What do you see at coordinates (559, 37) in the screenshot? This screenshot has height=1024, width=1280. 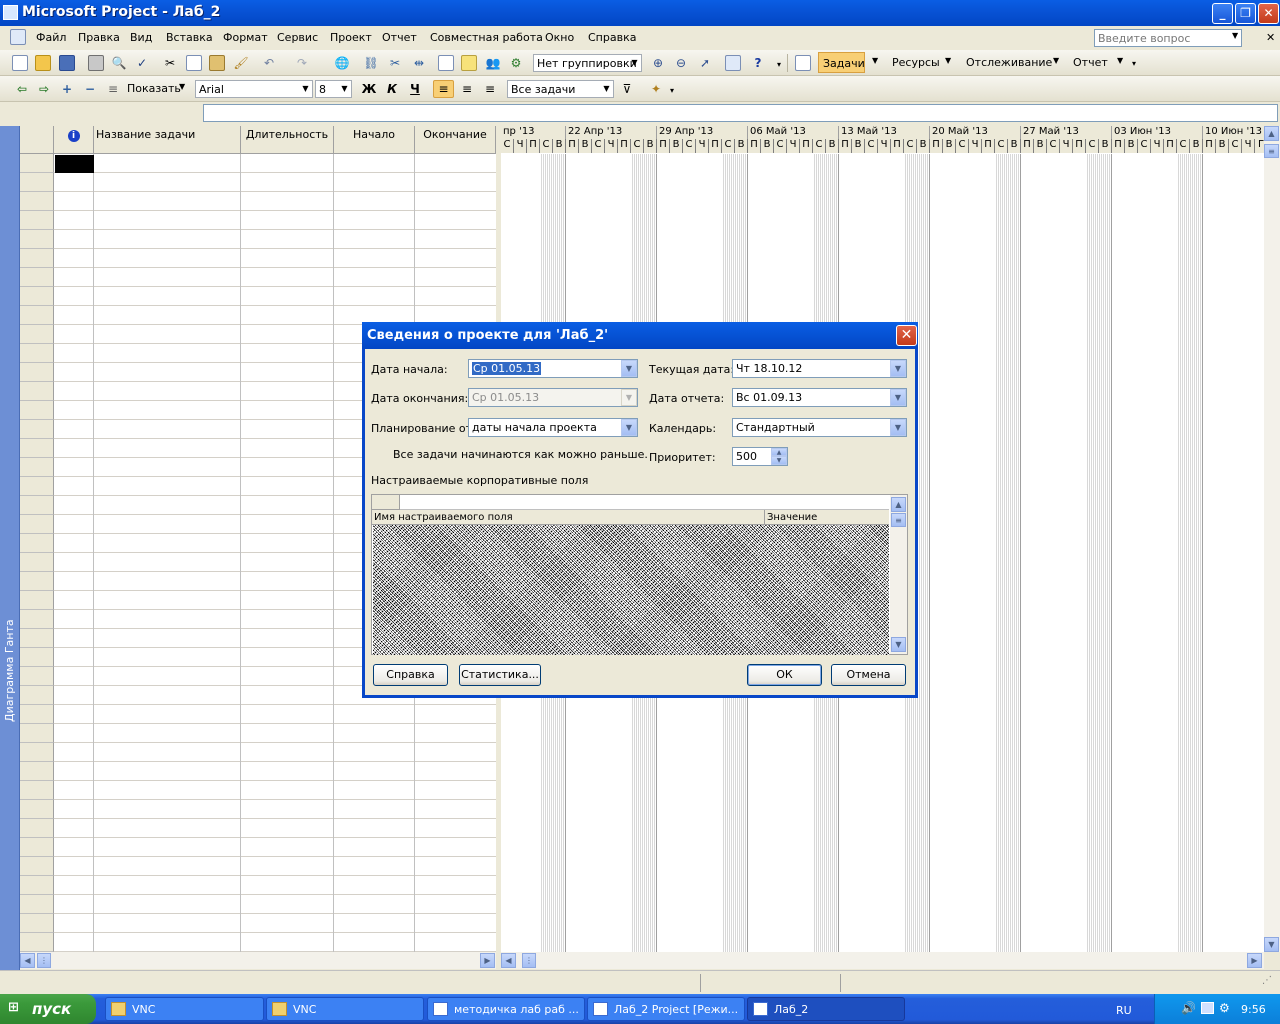 I see `menu-window: Окно` at bounding box center [559, 37].